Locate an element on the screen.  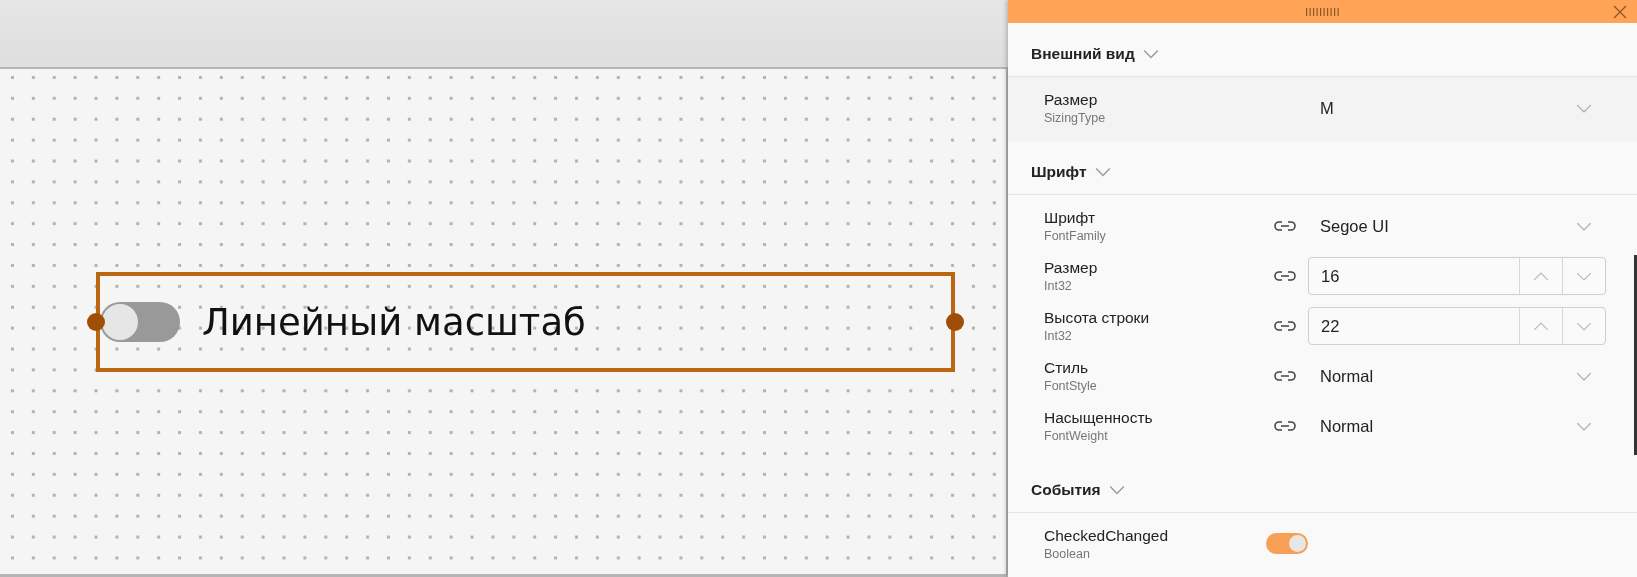
dropdown: Segoe UI is located at coordinates (1457, 226).